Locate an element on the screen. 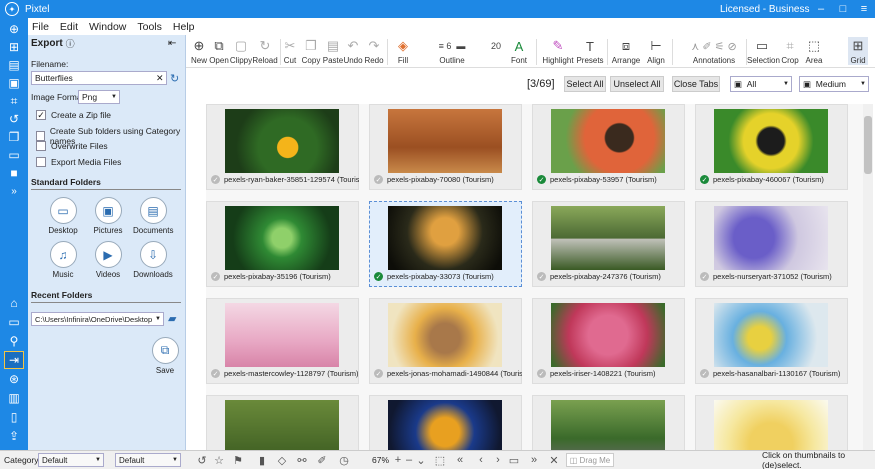 The height and width of the screenshot is (469, 875). back-icon: ↺ is located at coordinates (202, 460).